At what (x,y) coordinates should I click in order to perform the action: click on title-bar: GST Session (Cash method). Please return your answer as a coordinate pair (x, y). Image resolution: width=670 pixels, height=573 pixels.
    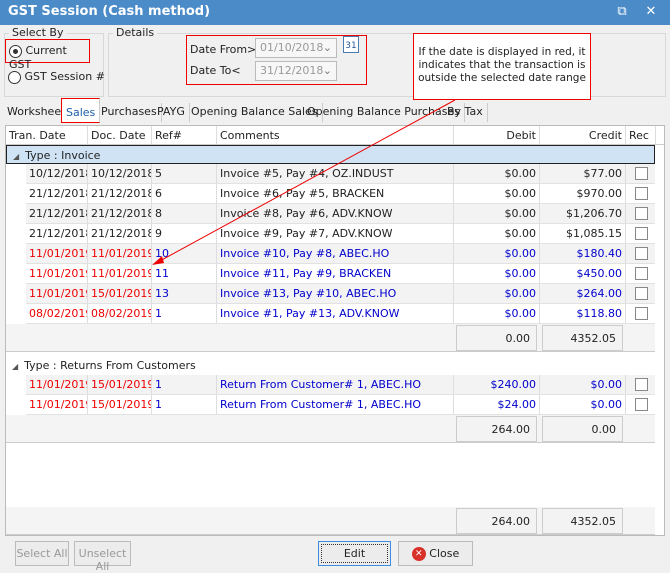
    Looking at the image, I should click on (335, 12).